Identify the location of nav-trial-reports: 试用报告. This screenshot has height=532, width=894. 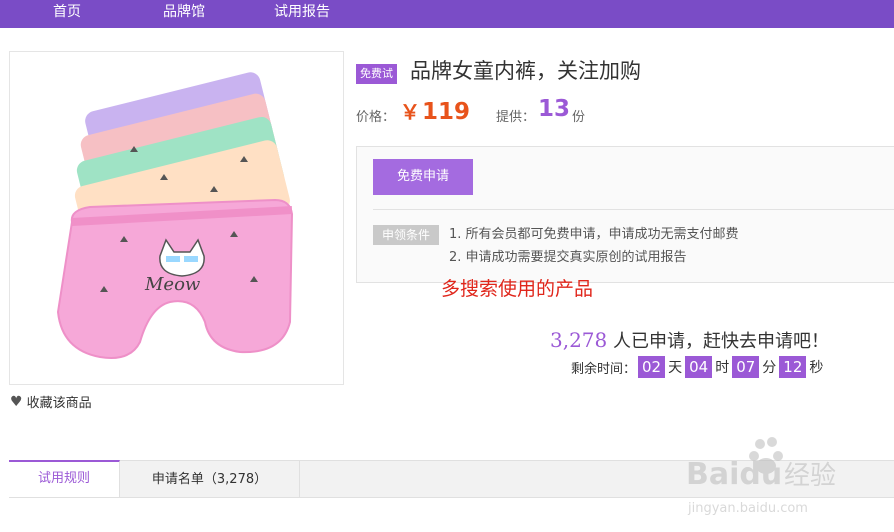
(302, 12).